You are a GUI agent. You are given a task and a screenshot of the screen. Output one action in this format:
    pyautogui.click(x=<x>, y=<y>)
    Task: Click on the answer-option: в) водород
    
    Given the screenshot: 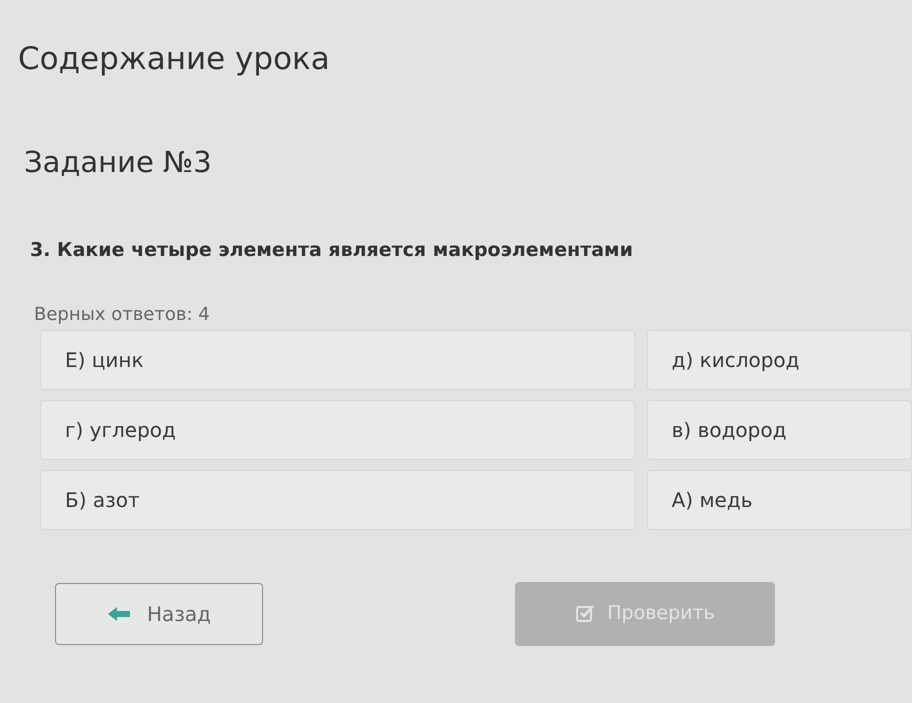 What is the action you would take?
    pyautogui.click(x=779, y=430)
    